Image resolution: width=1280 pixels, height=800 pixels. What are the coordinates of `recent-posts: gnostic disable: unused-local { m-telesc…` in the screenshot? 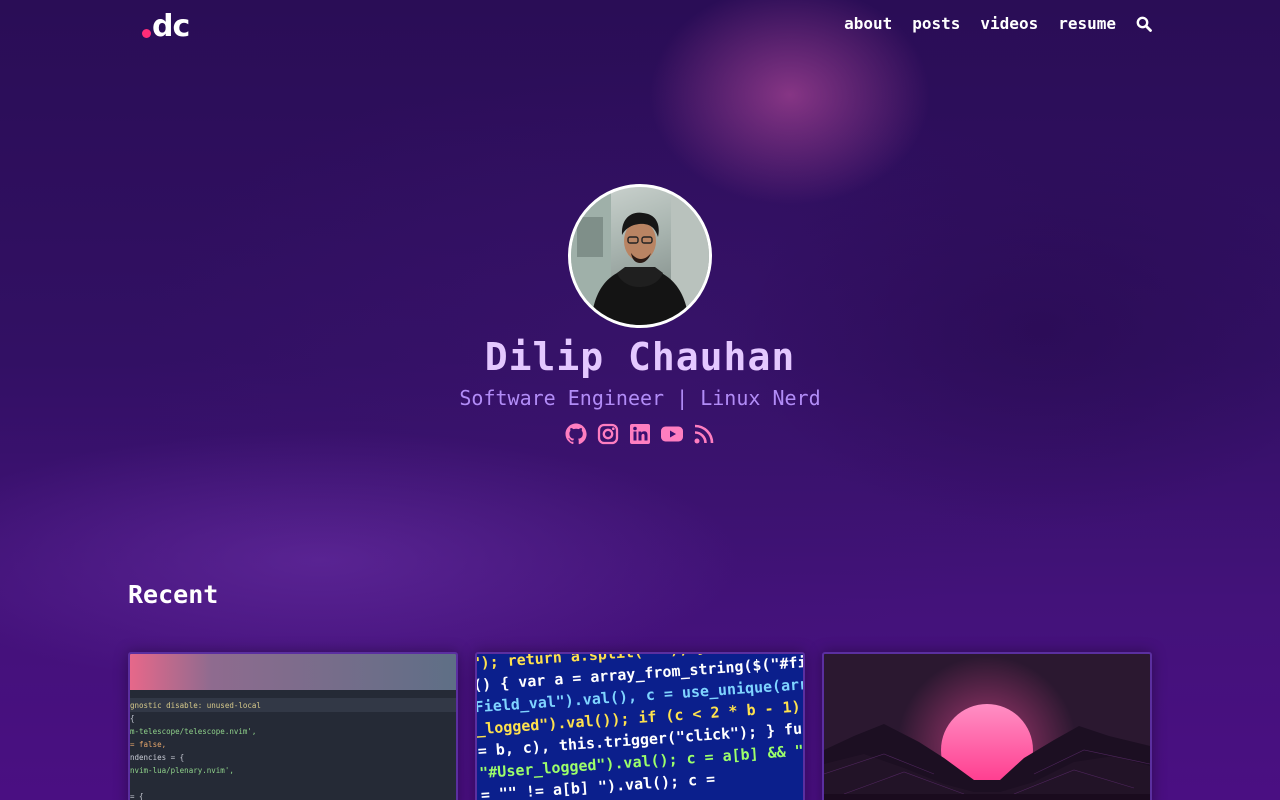 It's located at (640, 726).